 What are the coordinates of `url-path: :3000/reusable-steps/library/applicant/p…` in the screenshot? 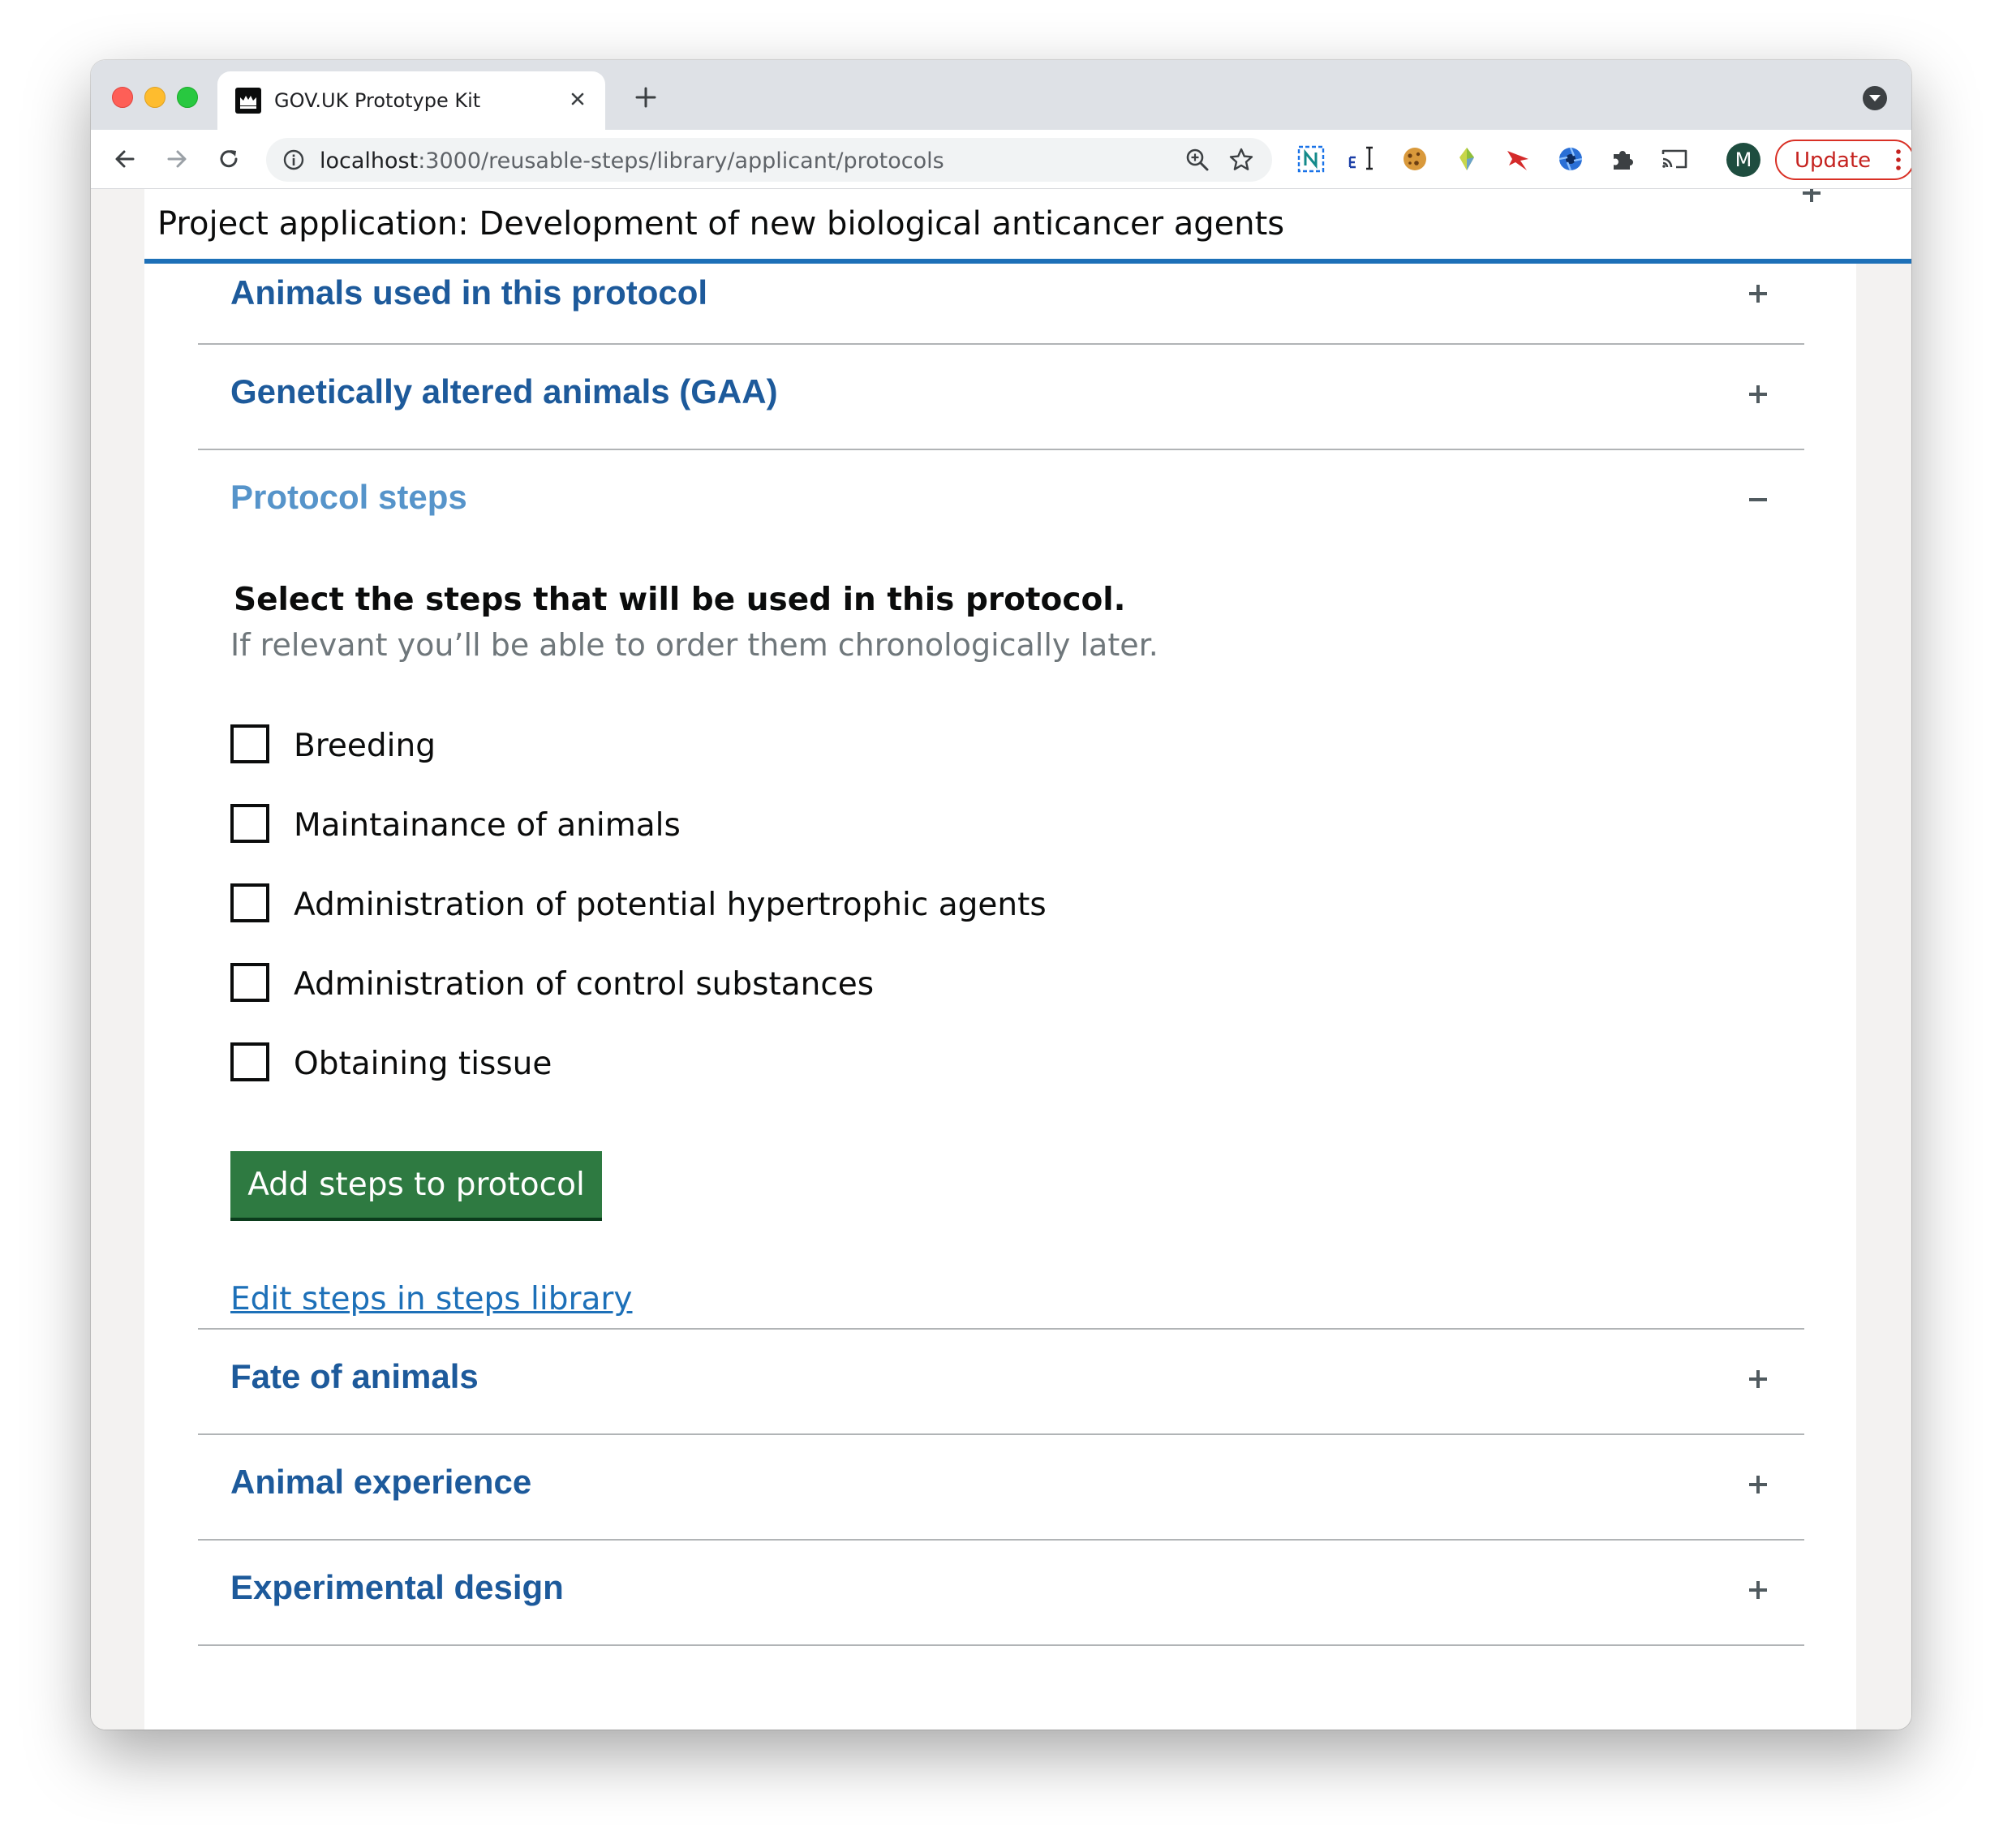 It's located at (681, 161).